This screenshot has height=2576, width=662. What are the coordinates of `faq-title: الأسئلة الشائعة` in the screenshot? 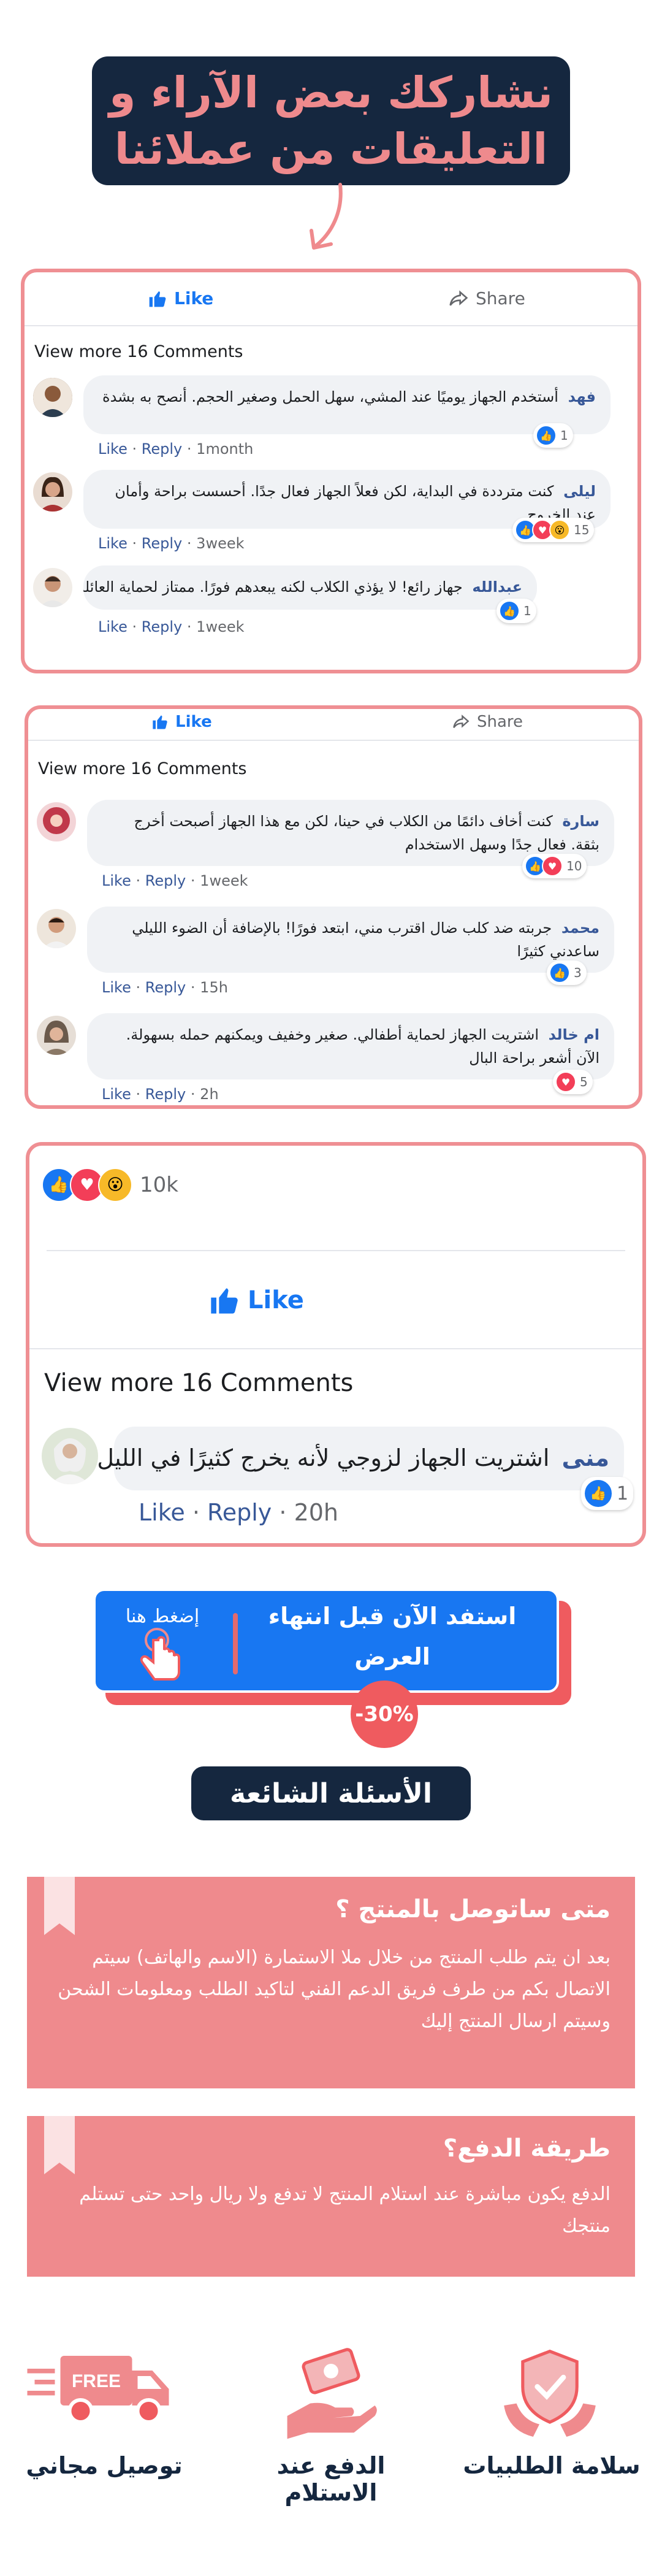 It's located at (331, 1793).